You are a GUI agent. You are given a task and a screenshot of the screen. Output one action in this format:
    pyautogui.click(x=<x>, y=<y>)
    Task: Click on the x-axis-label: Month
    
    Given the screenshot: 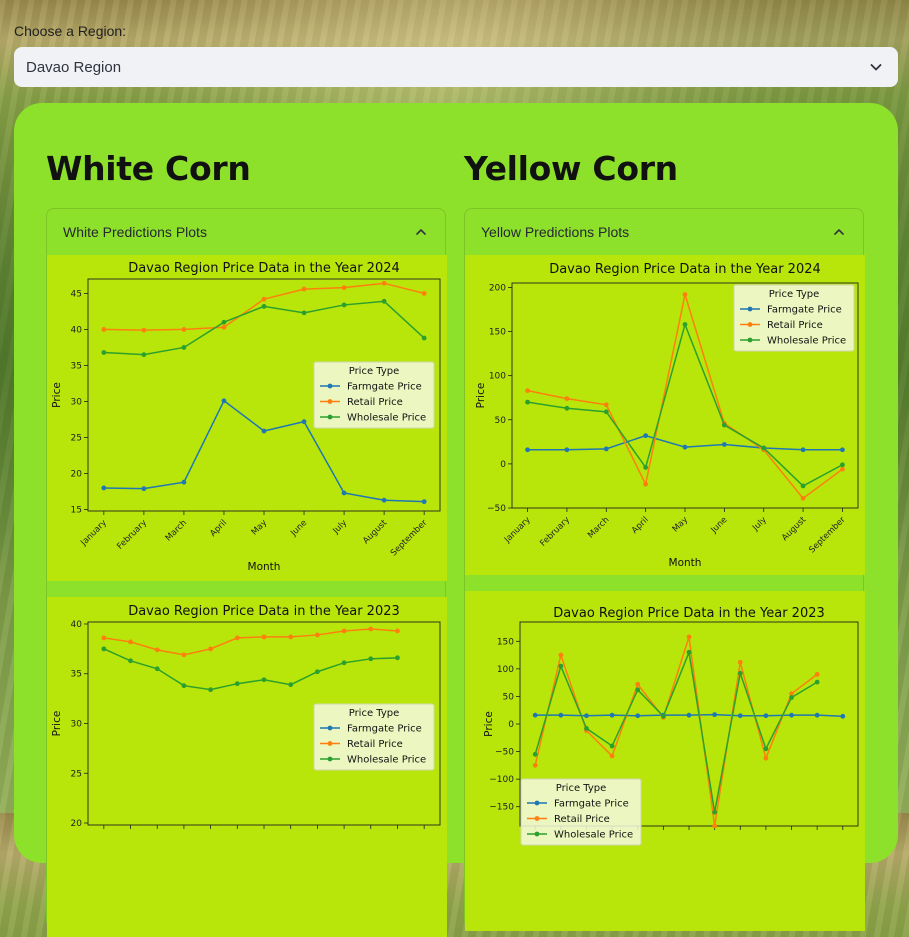 What is the action you would take?
    pyautogui.click(x=685, y=563)
    